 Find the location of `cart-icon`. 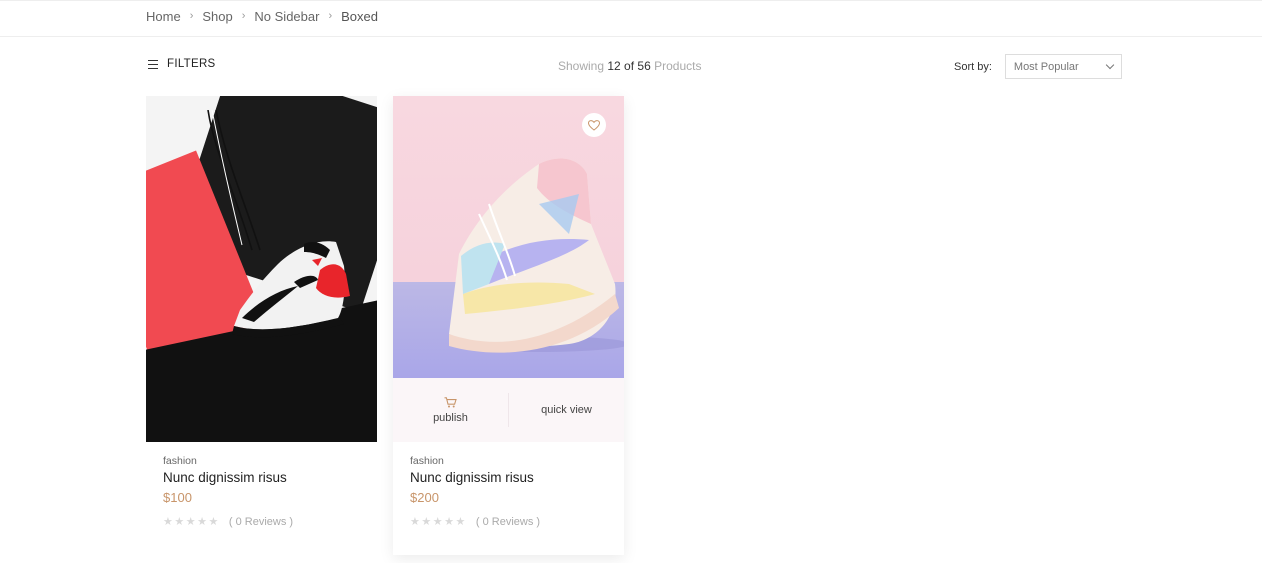

cart-icon is located at coordinates (450, 401).